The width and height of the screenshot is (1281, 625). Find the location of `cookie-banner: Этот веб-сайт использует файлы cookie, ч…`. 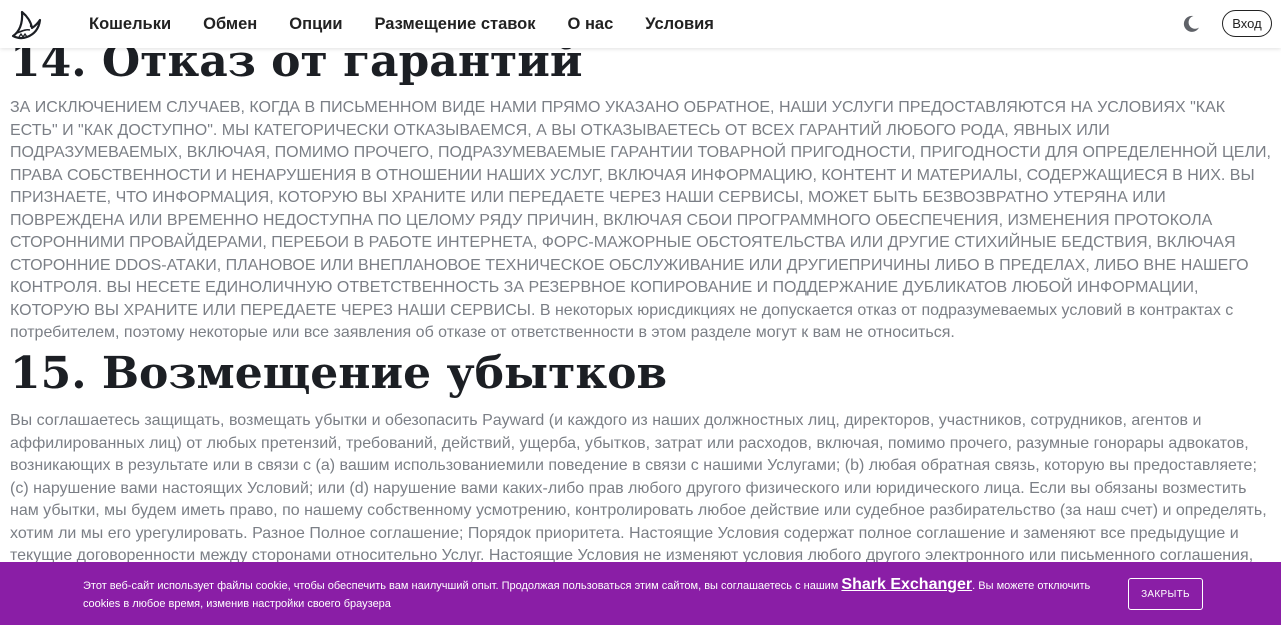

cookie-banner: Этот веб-сайт использует файлы cookie, ч… is located at coordinates (640, 593).